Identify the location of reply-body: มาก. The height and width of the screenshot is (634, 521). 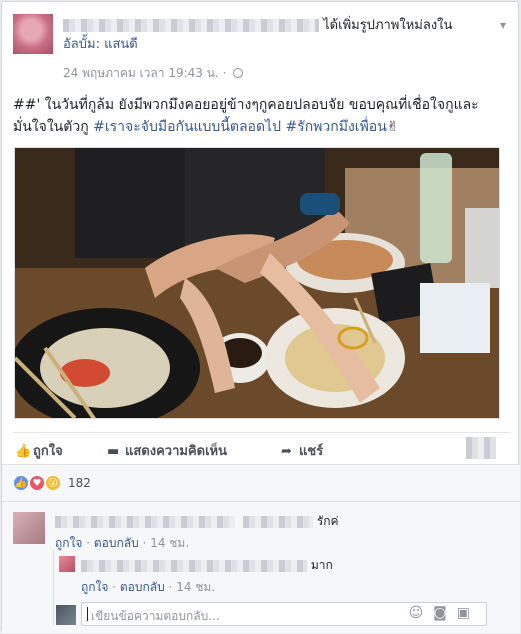
(207, 565).